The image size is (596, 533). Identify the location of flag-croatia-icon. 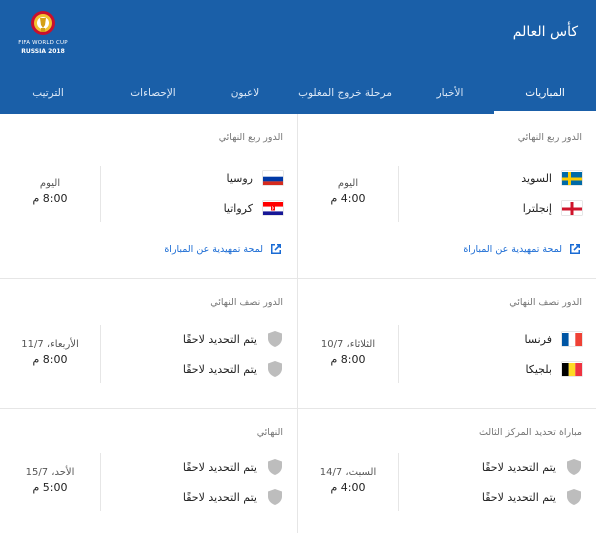
(273, 208).